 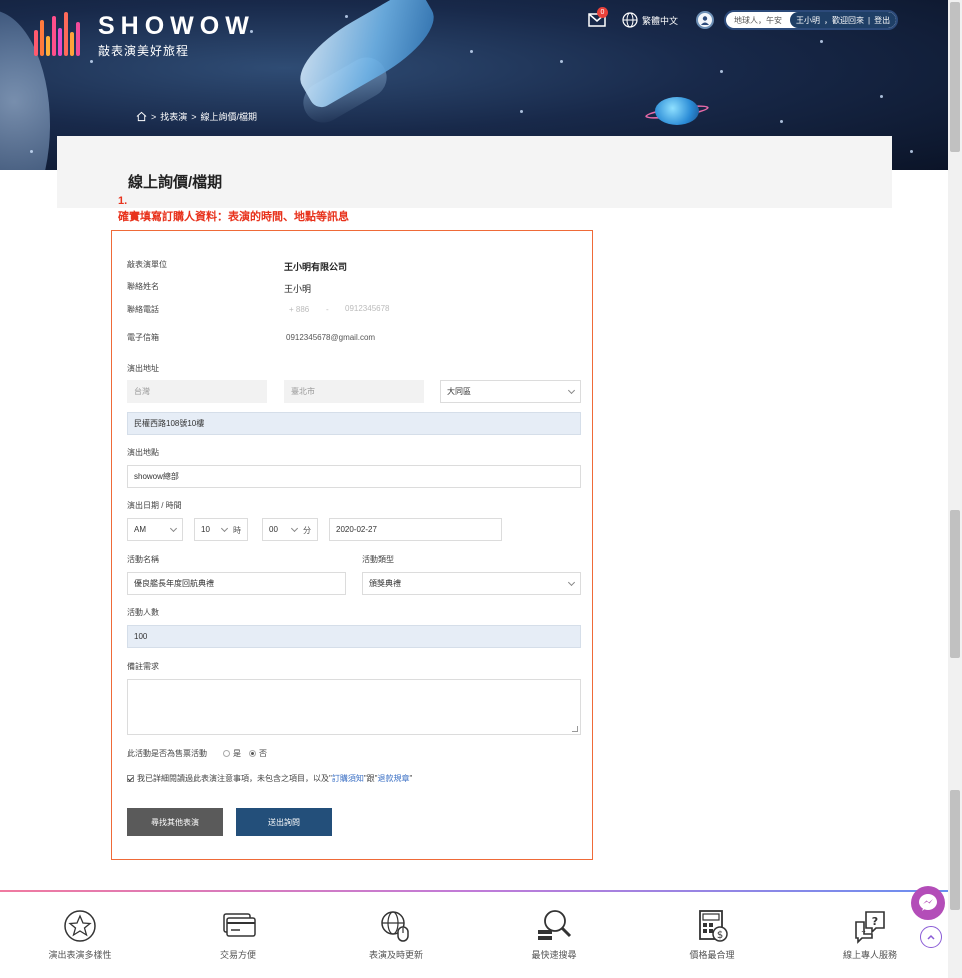 I want to click on feature-best-price: $ 價格最合理, so click(x=712, y=934).